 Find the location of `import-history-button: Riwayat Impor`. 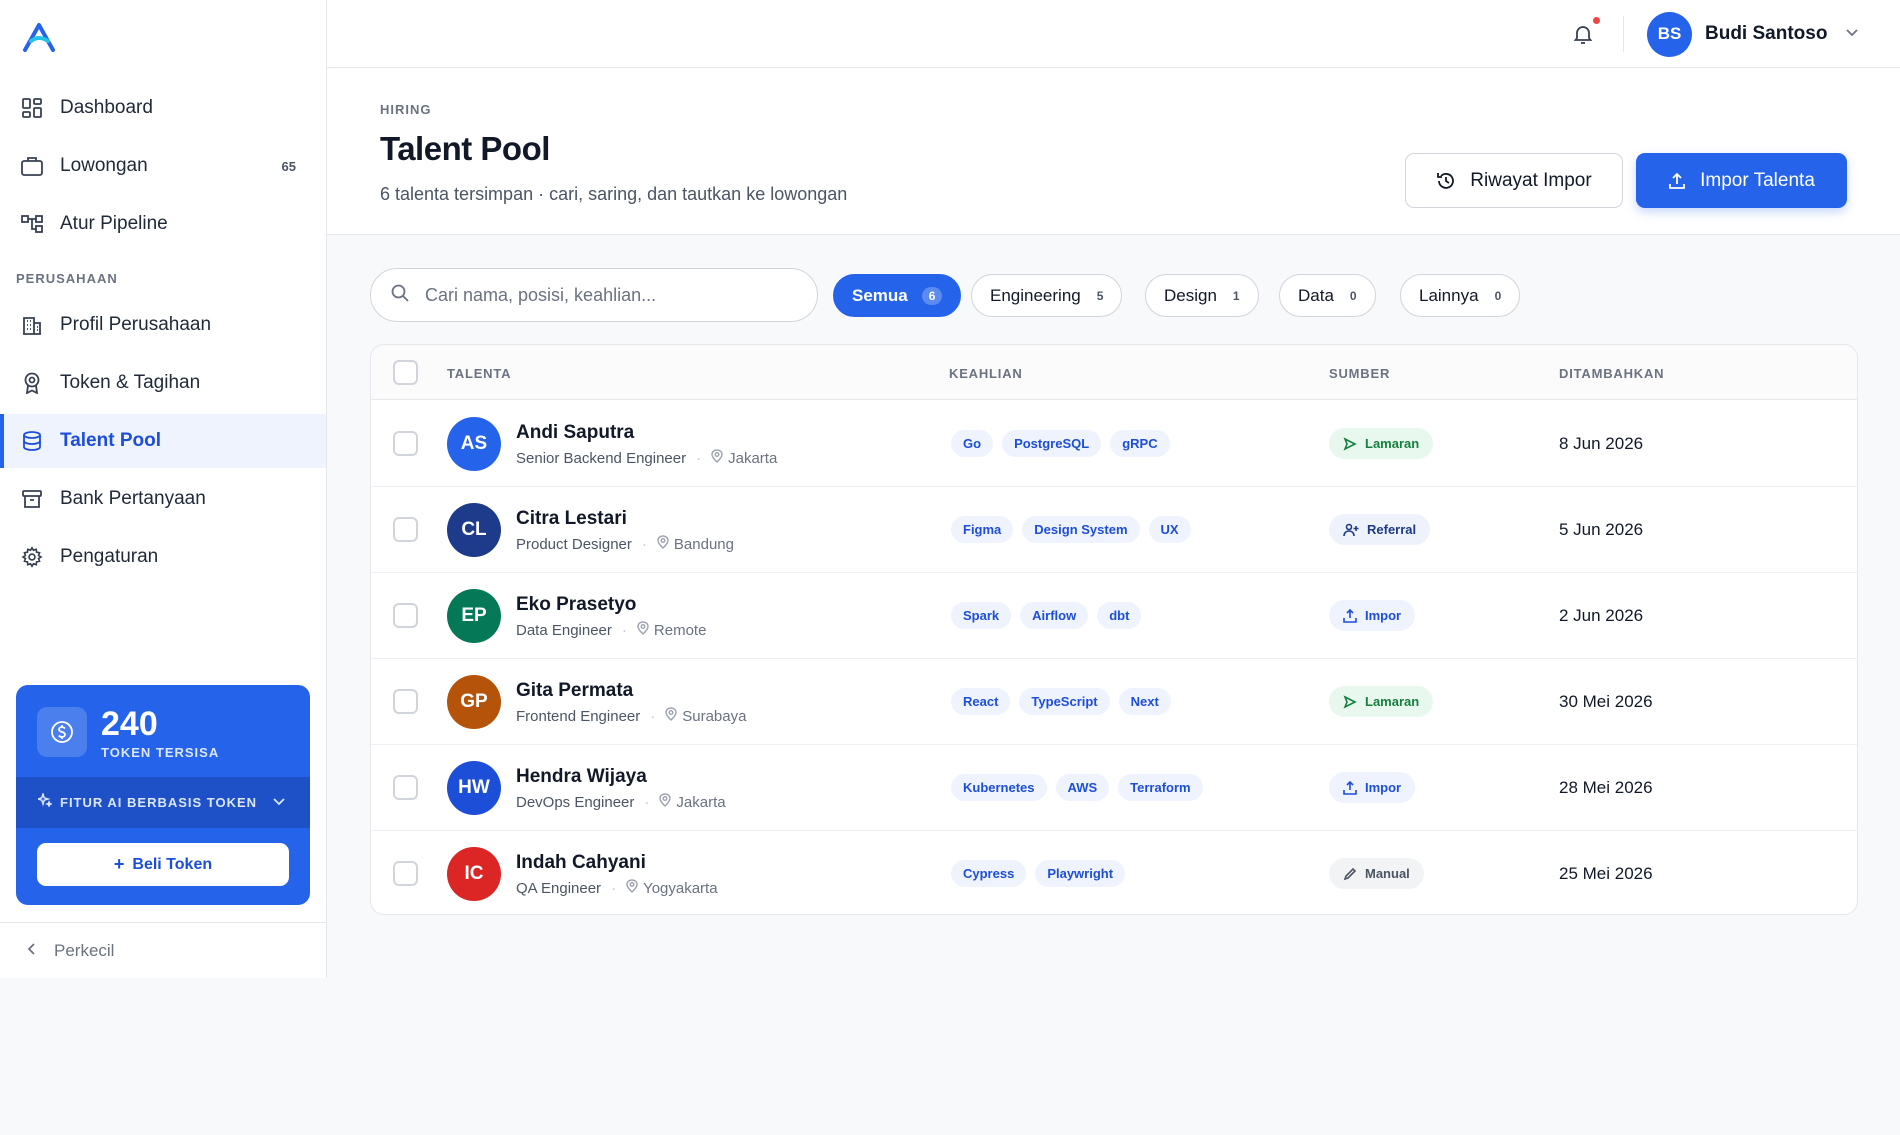

import-history-button: Riwayat Impor is located at coordinates (1514, 180).